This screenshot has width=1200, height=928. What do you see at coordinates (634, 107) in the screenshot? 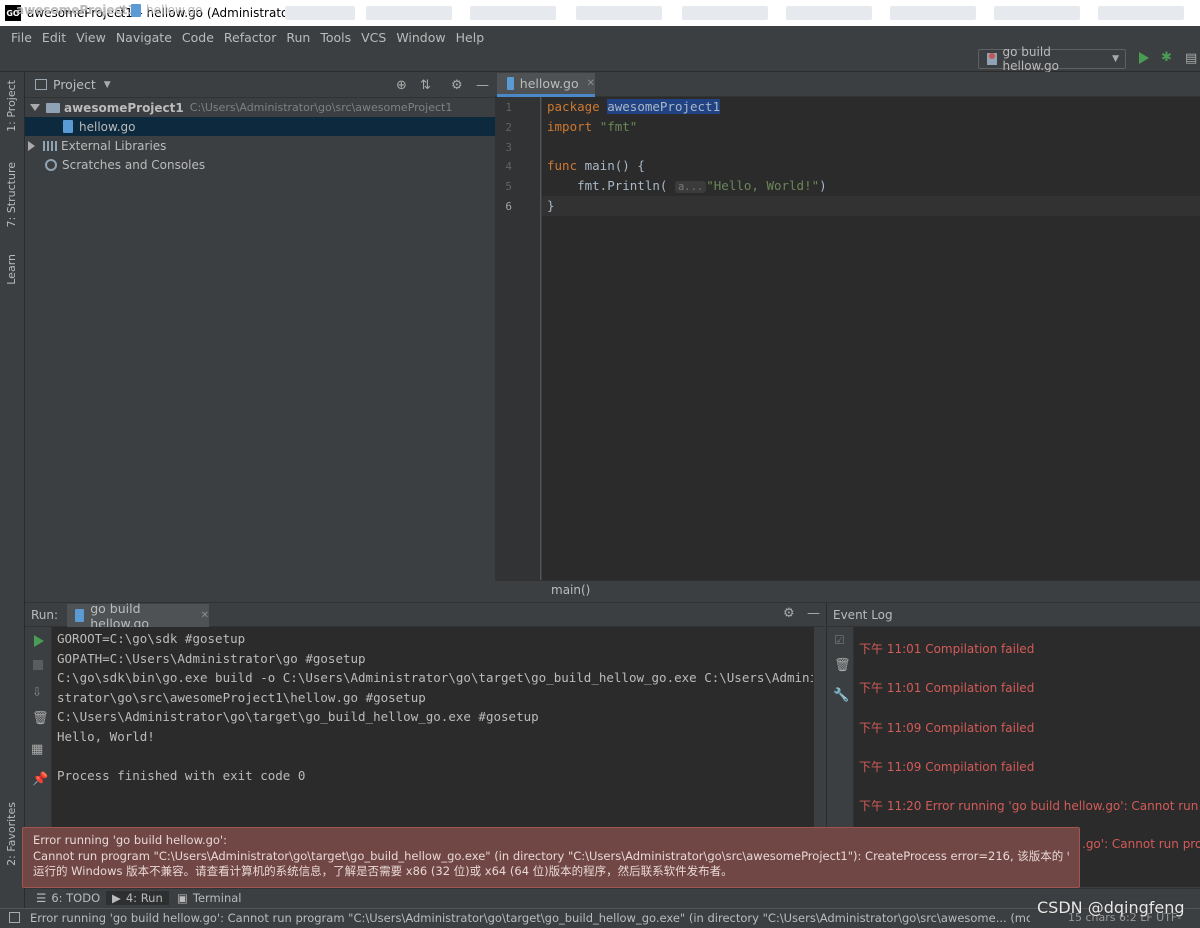
I see `code-line-1: package awesomeProject1` at bounding box center [634, 107].